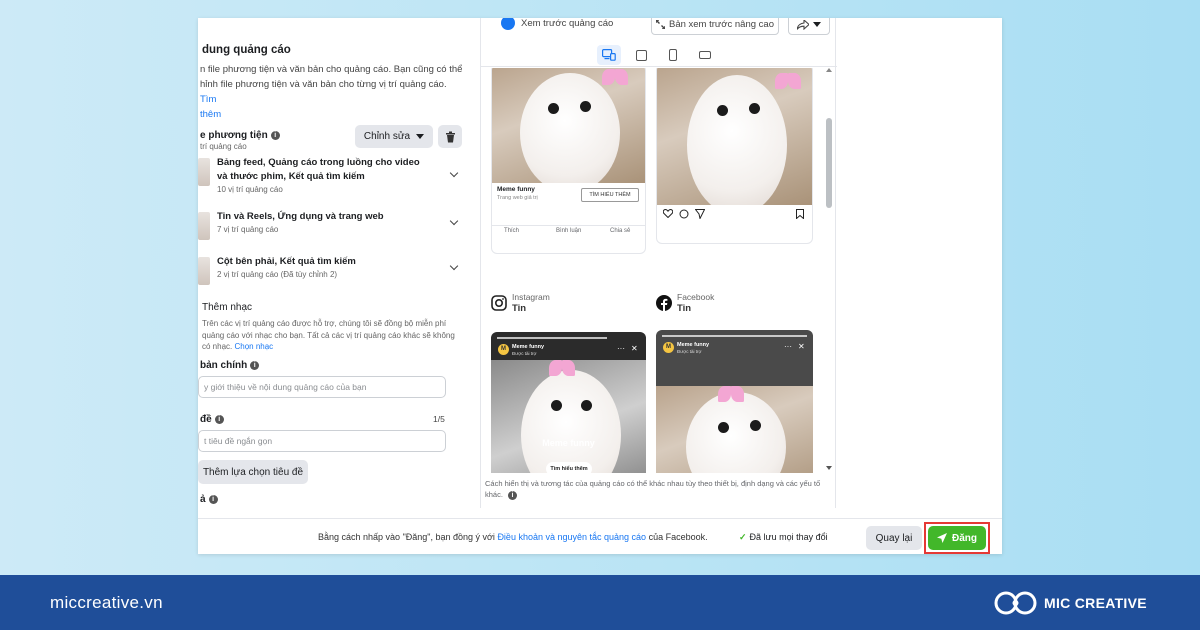 The width and height of the screenshot is (1200, 630). Describe the element at coordinates (783, 537) in the screenshot. I see `saved-status: ✓ Đã lưu mọi thay đổi` at that location.